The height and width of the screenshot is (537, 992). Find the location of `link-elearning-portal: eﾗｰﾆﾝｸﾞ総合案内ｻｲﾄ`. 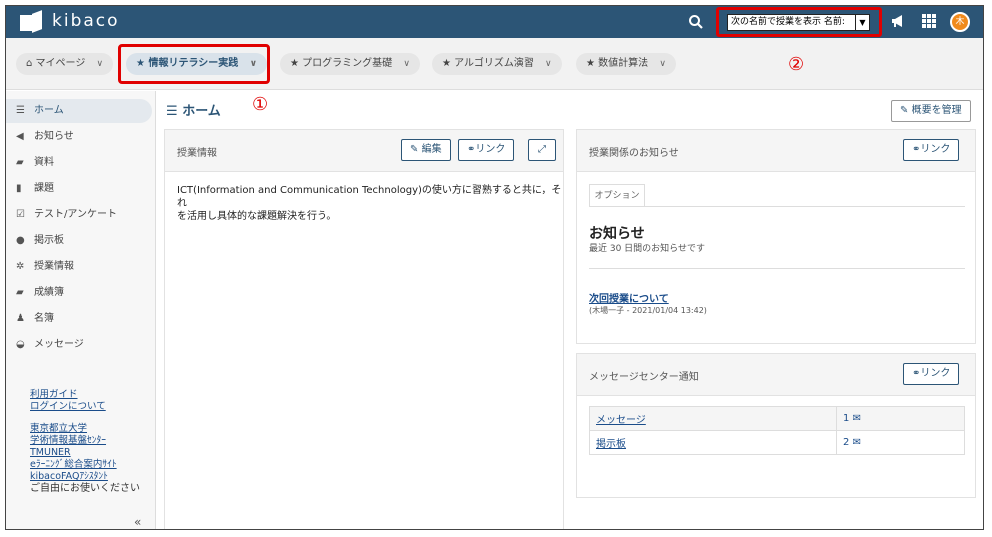

link-elearning-portal: eﾗｰﾆﾝｸﾞ総合案内ｻｲﾄ is located at coordinates (85, 465).